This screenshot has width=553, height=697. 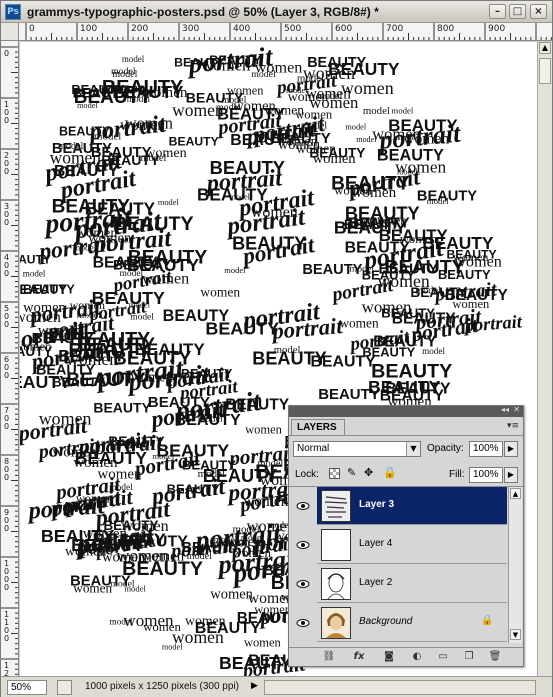 What do you see at coordinates (497, 11) in the screenshot?
I see `minimize-button: –` at bounding box center [497, 11].